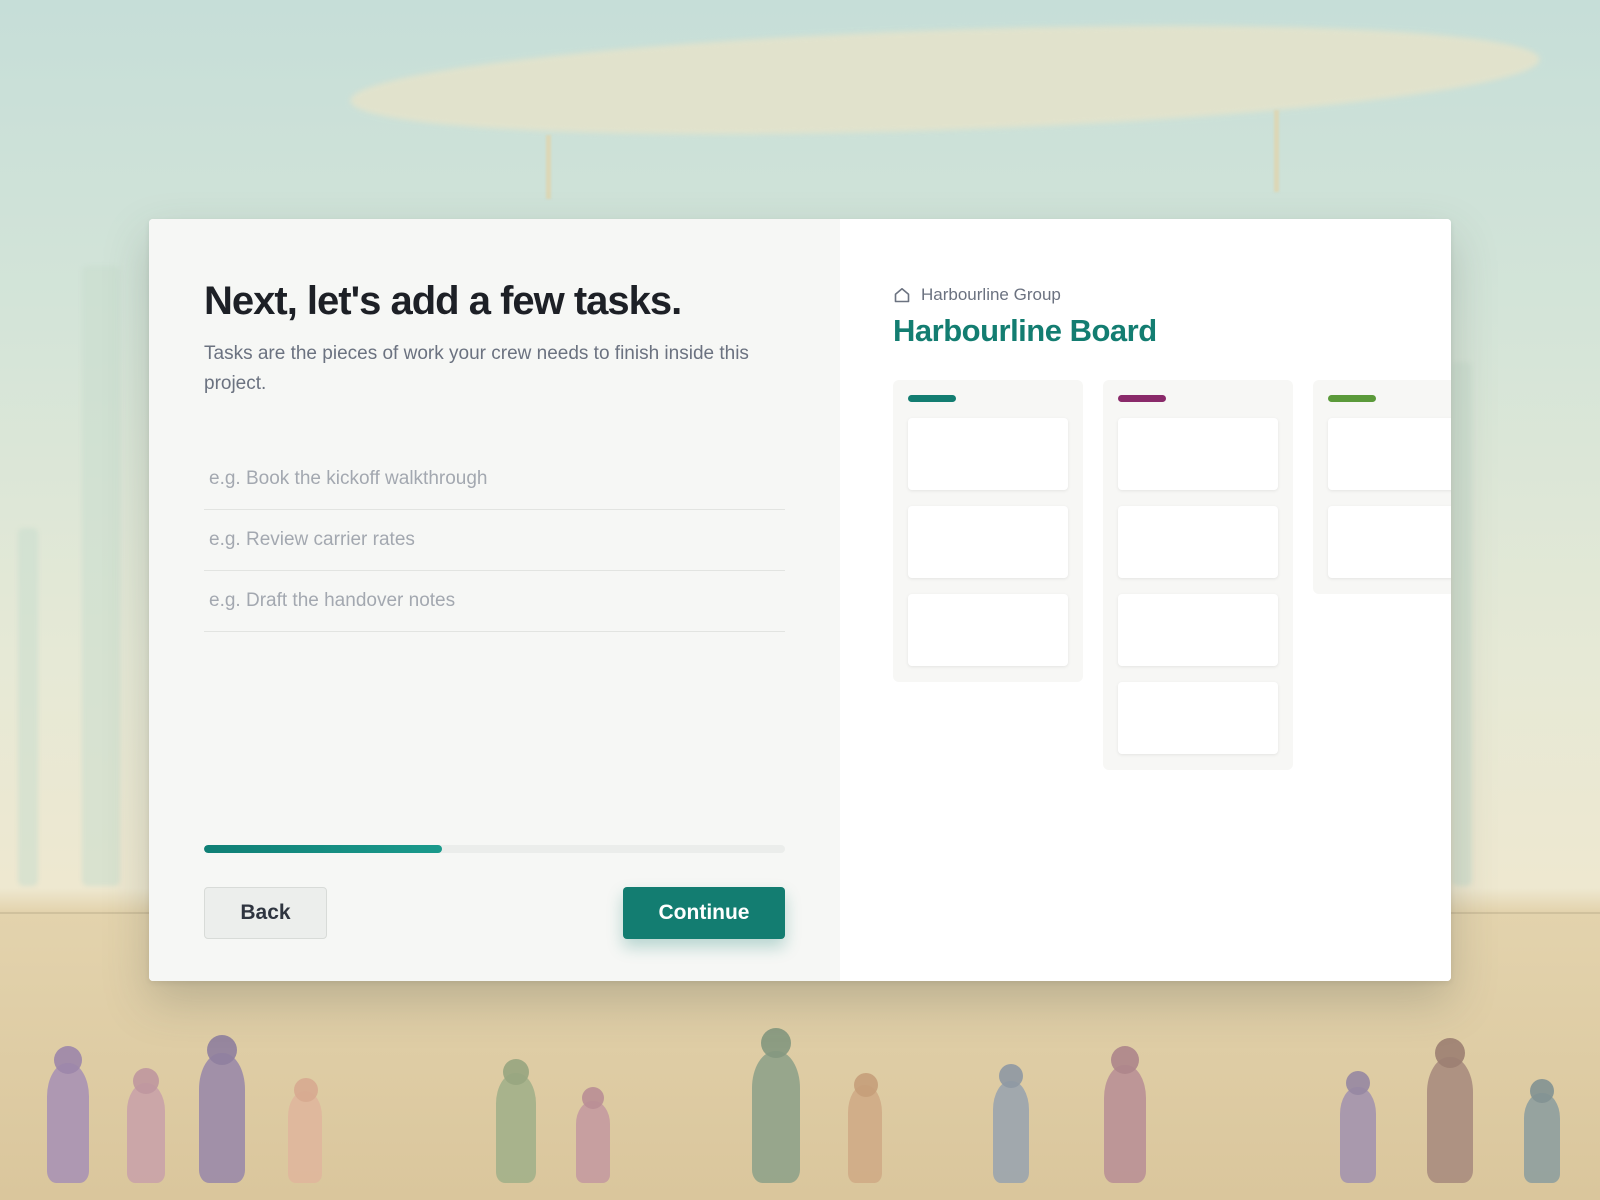  Describe the element at coordinates (704, 913) in the screenshot. I see `continue-button: Continue` at that location.